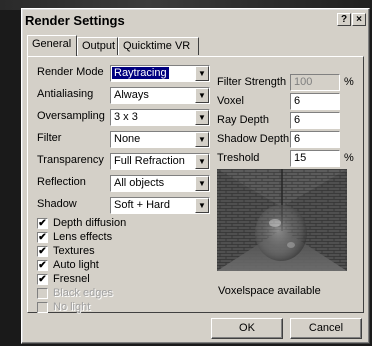 This screenshot has height=346, width=372. What do you see at coordinates (252, 82) in the screenshot?
I see `filter-strength-label: Filter Strength` at bounding box center [252, 82].